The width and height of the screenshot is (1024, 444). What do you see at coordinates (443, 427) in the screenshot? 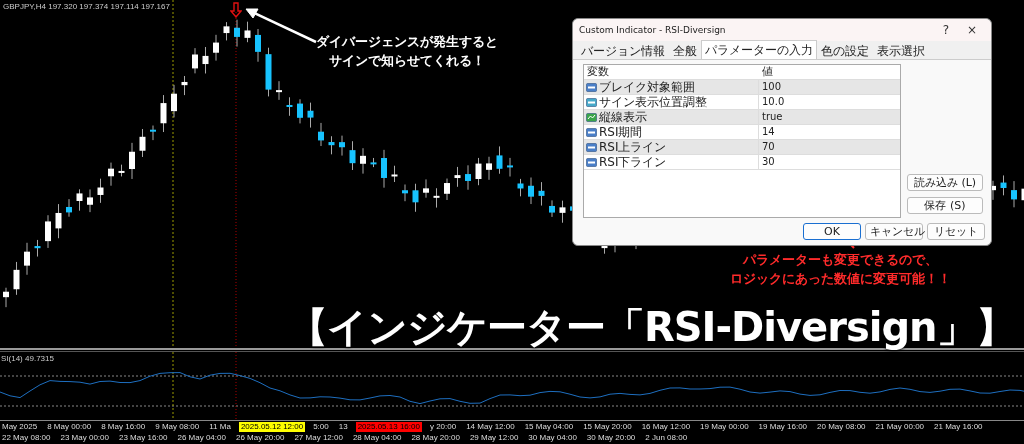
I see `time-label: y 20:00` at bounding box center [443, 427].